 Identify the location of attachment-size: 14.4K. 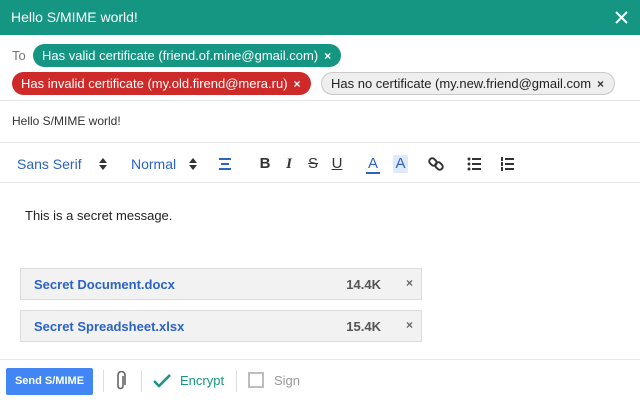
(363, 284).